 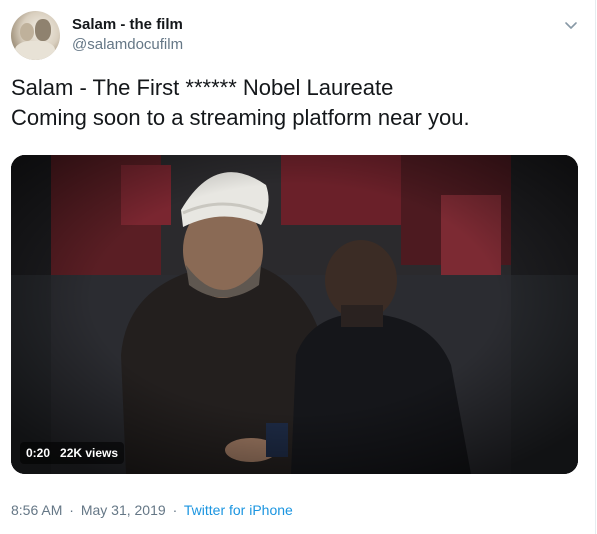 I want to click on chevron-down-icon, so click(x=571, y=25).